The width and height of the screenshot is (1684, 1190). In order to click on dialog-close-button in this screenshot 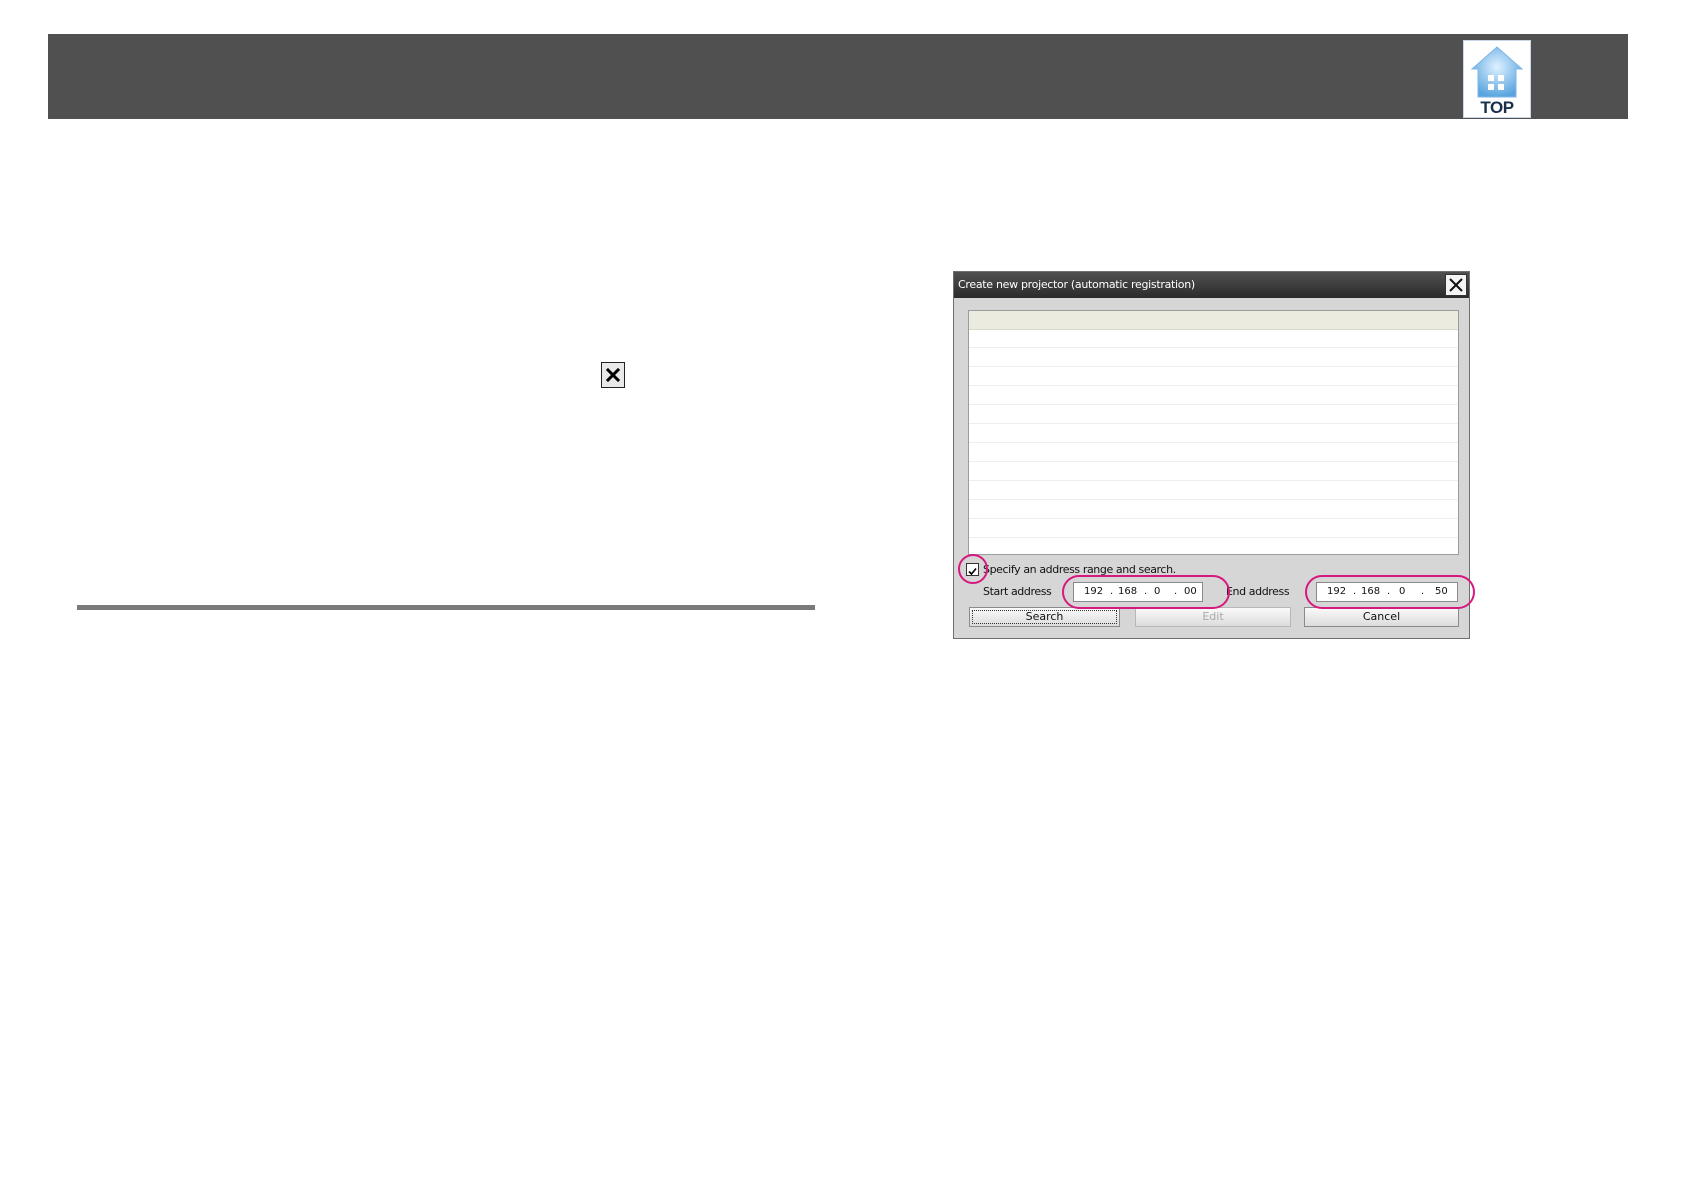, I will do `click(1456, 285)`.